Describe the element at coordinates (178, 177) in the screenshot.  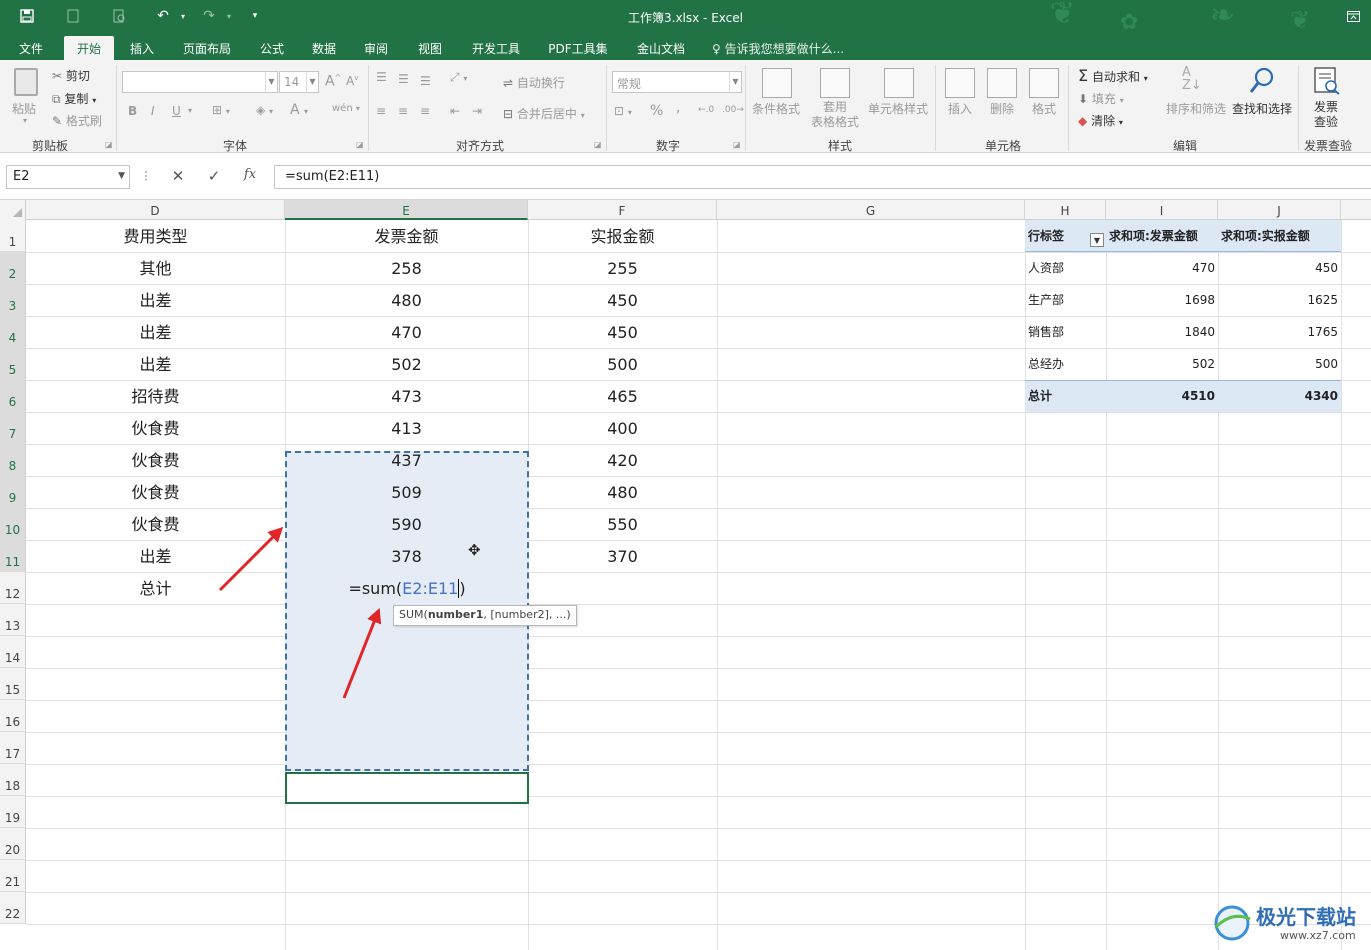
I see `cancel-icon: ✕` at that location.